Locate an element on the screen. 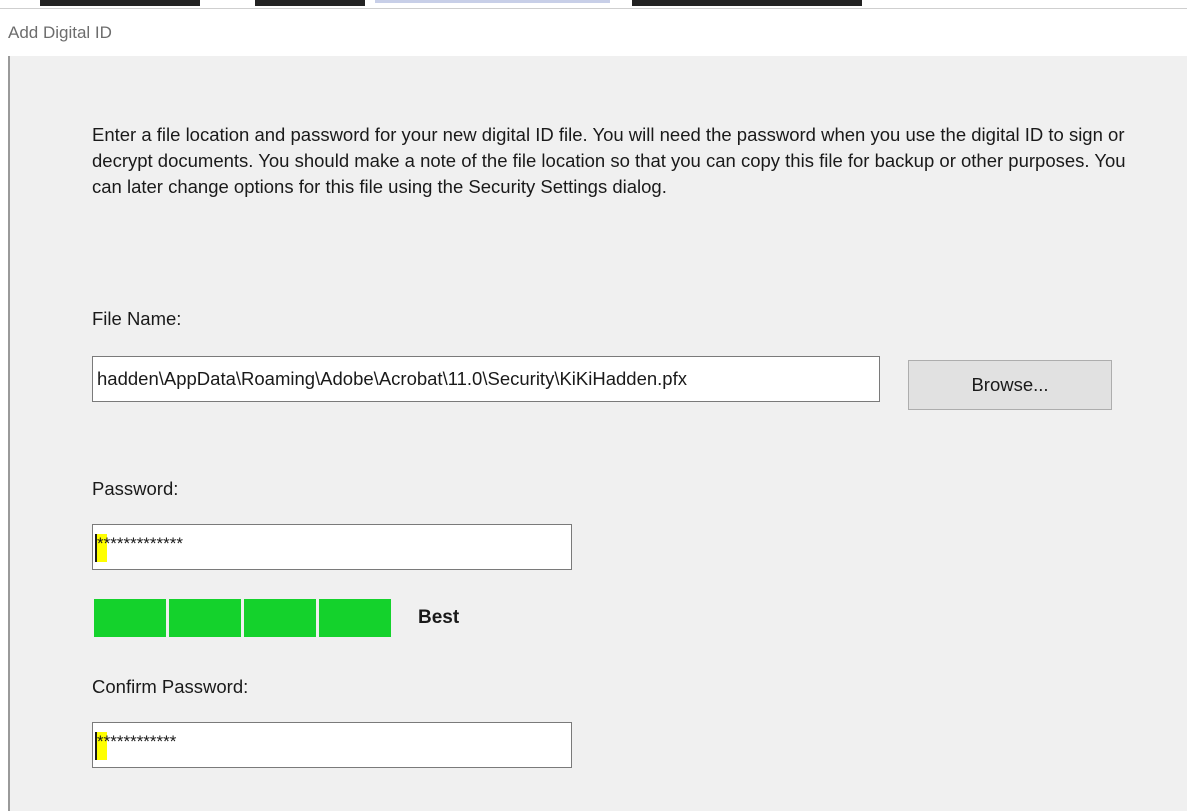 The height and width of the screenshot is (811, 1187). confirm-password-label: Confirm Password: is located at coordinates (170, 686).